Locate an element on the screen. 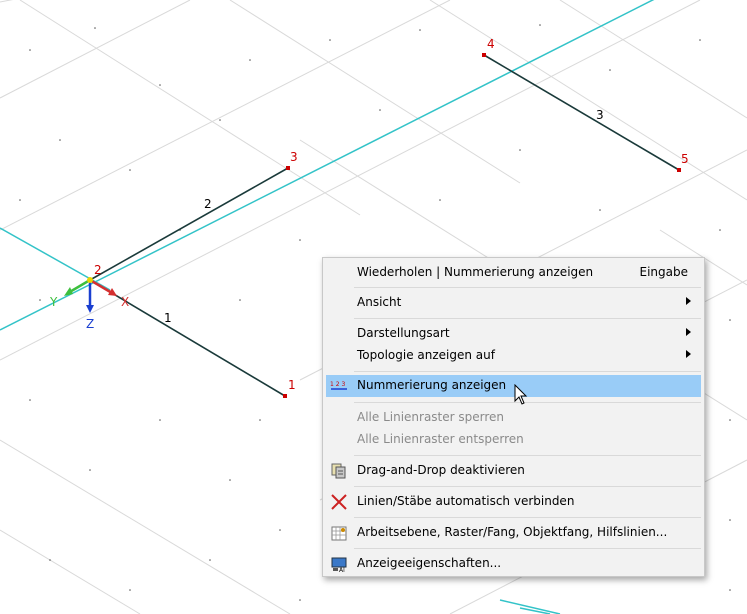  menu-item-label: Ansicht is located at coordinates (379, 302).